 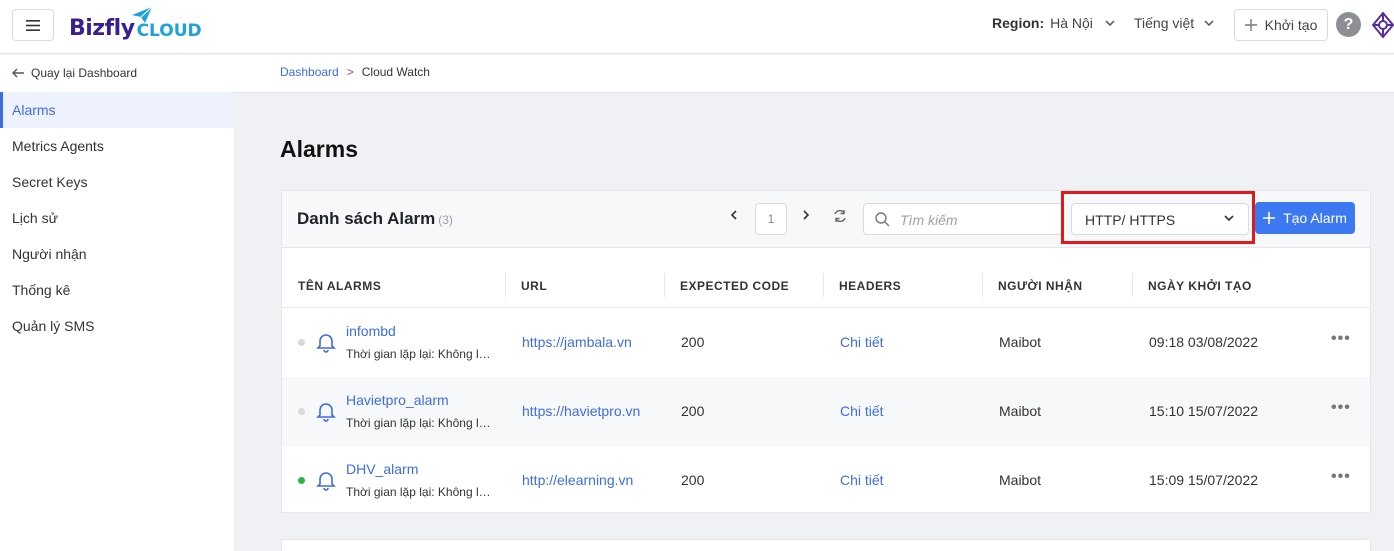 What do you see at coordinates (870, 286) in the screenshot?
I see `column-header-headers: HEADERS` at bounding box center [870, 286].